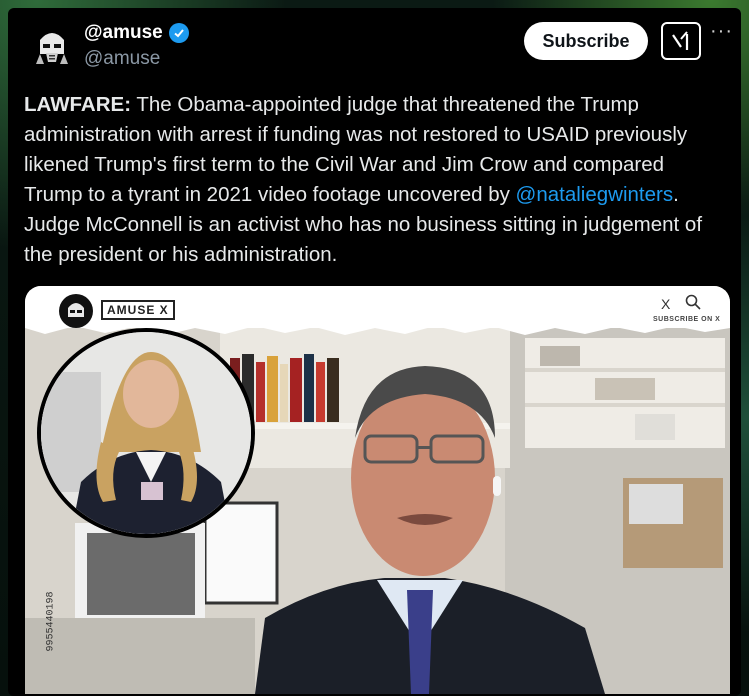 Image resolution: width=749 pixels, height=696 pixels. I want to click on x-logo-icon: X, so click(666, 304).